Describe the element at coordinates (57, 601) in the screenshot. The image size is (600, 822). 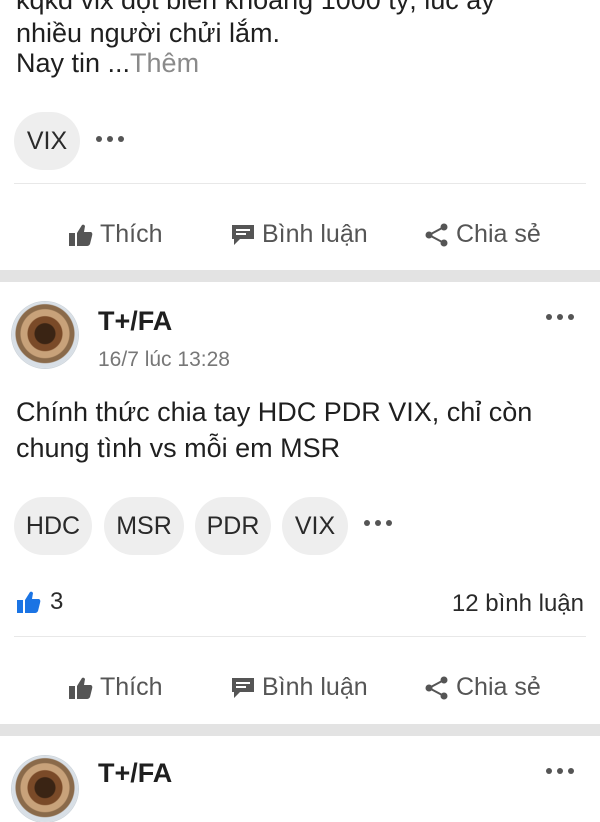
I see `like-count: 3` at that location.